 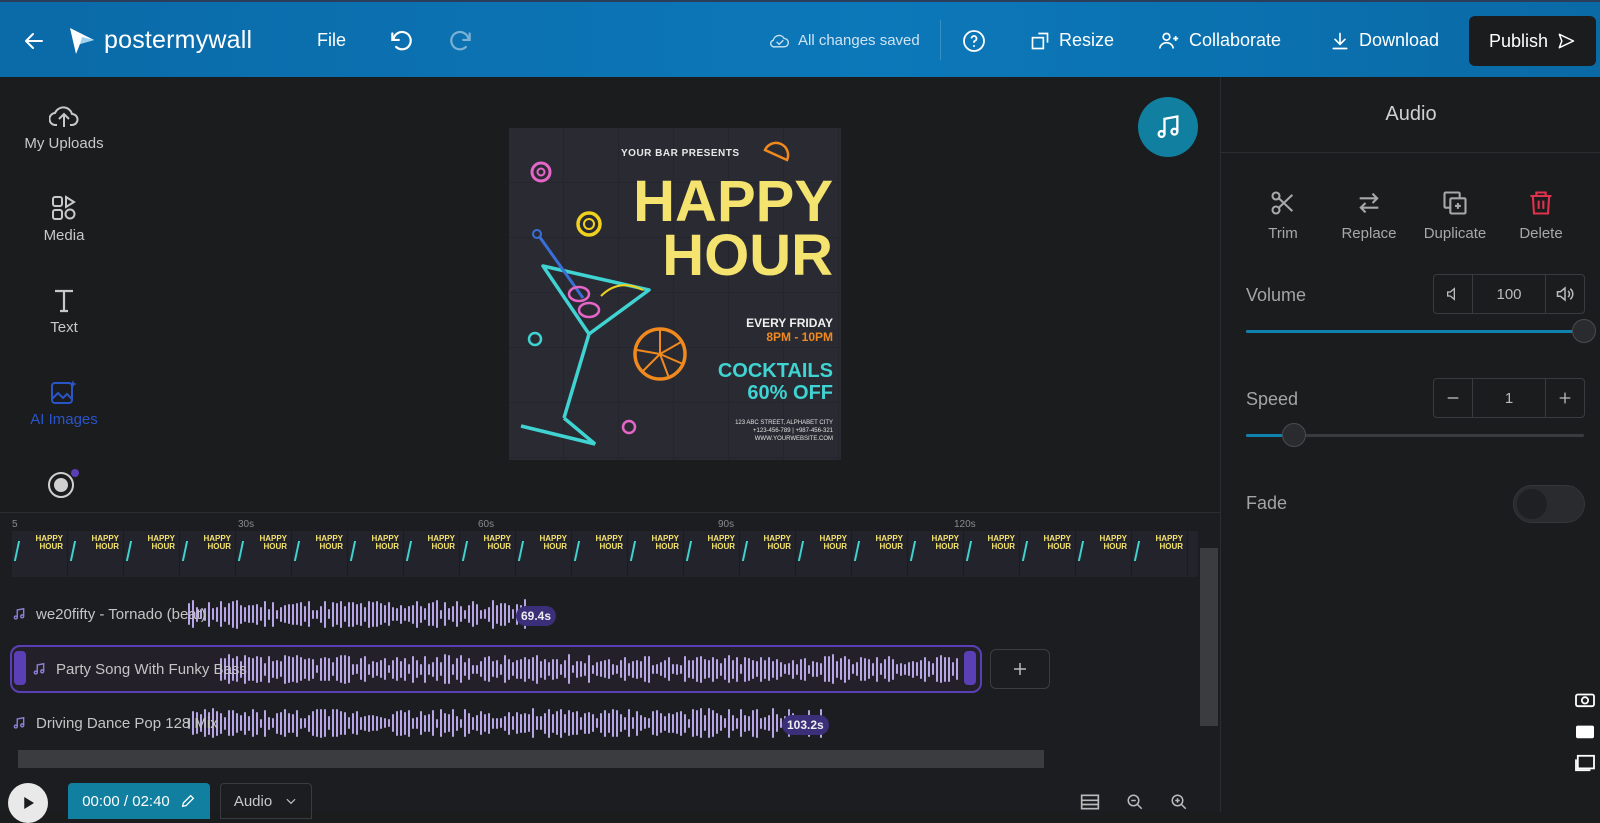 What do you see at coordinates (461, 40) in the screenshot?
I see `redo-button` at bounding box center [461, 40].